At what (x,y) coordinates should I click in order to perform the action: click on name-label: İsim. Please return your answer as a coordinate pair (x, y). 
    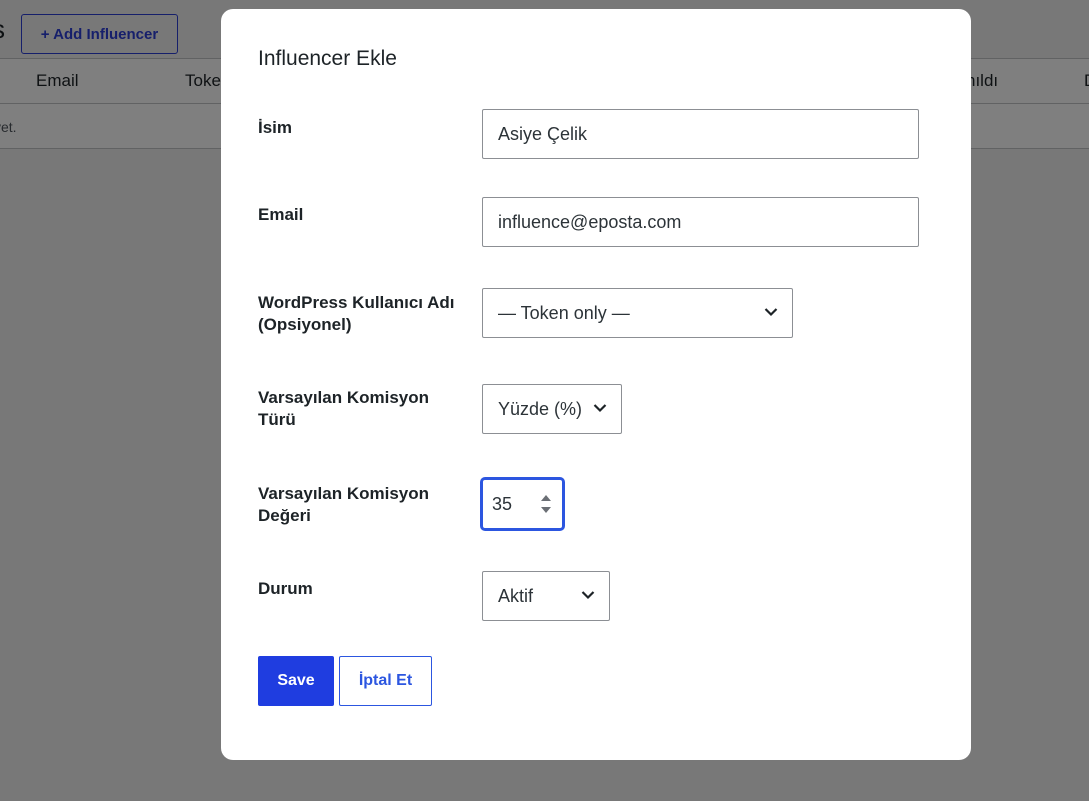
    Looking at the image, I should click on (275, 127).